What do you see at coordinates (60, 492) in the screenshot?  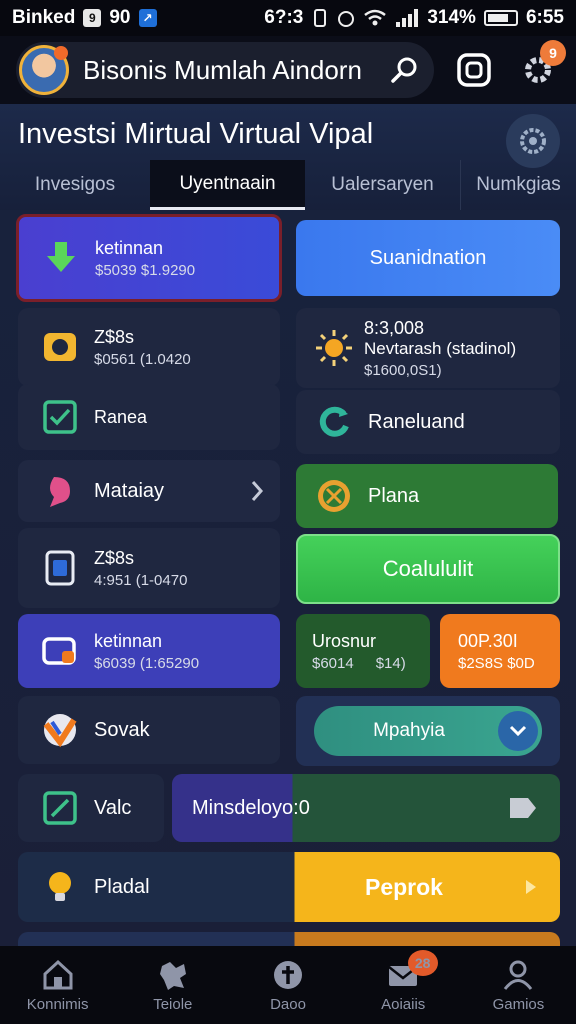 I see `ribbon-icon` at bounding box center [60, 492].